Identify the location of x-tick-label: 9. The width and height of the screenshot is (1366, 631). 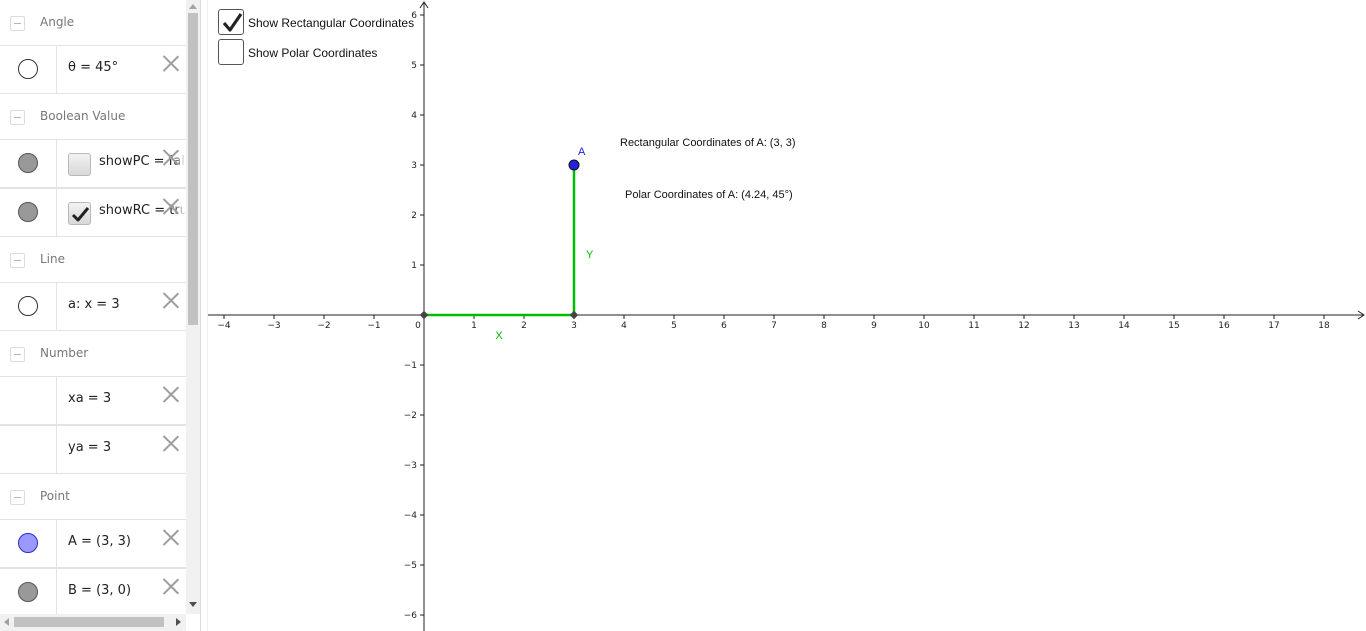
(874, 326).